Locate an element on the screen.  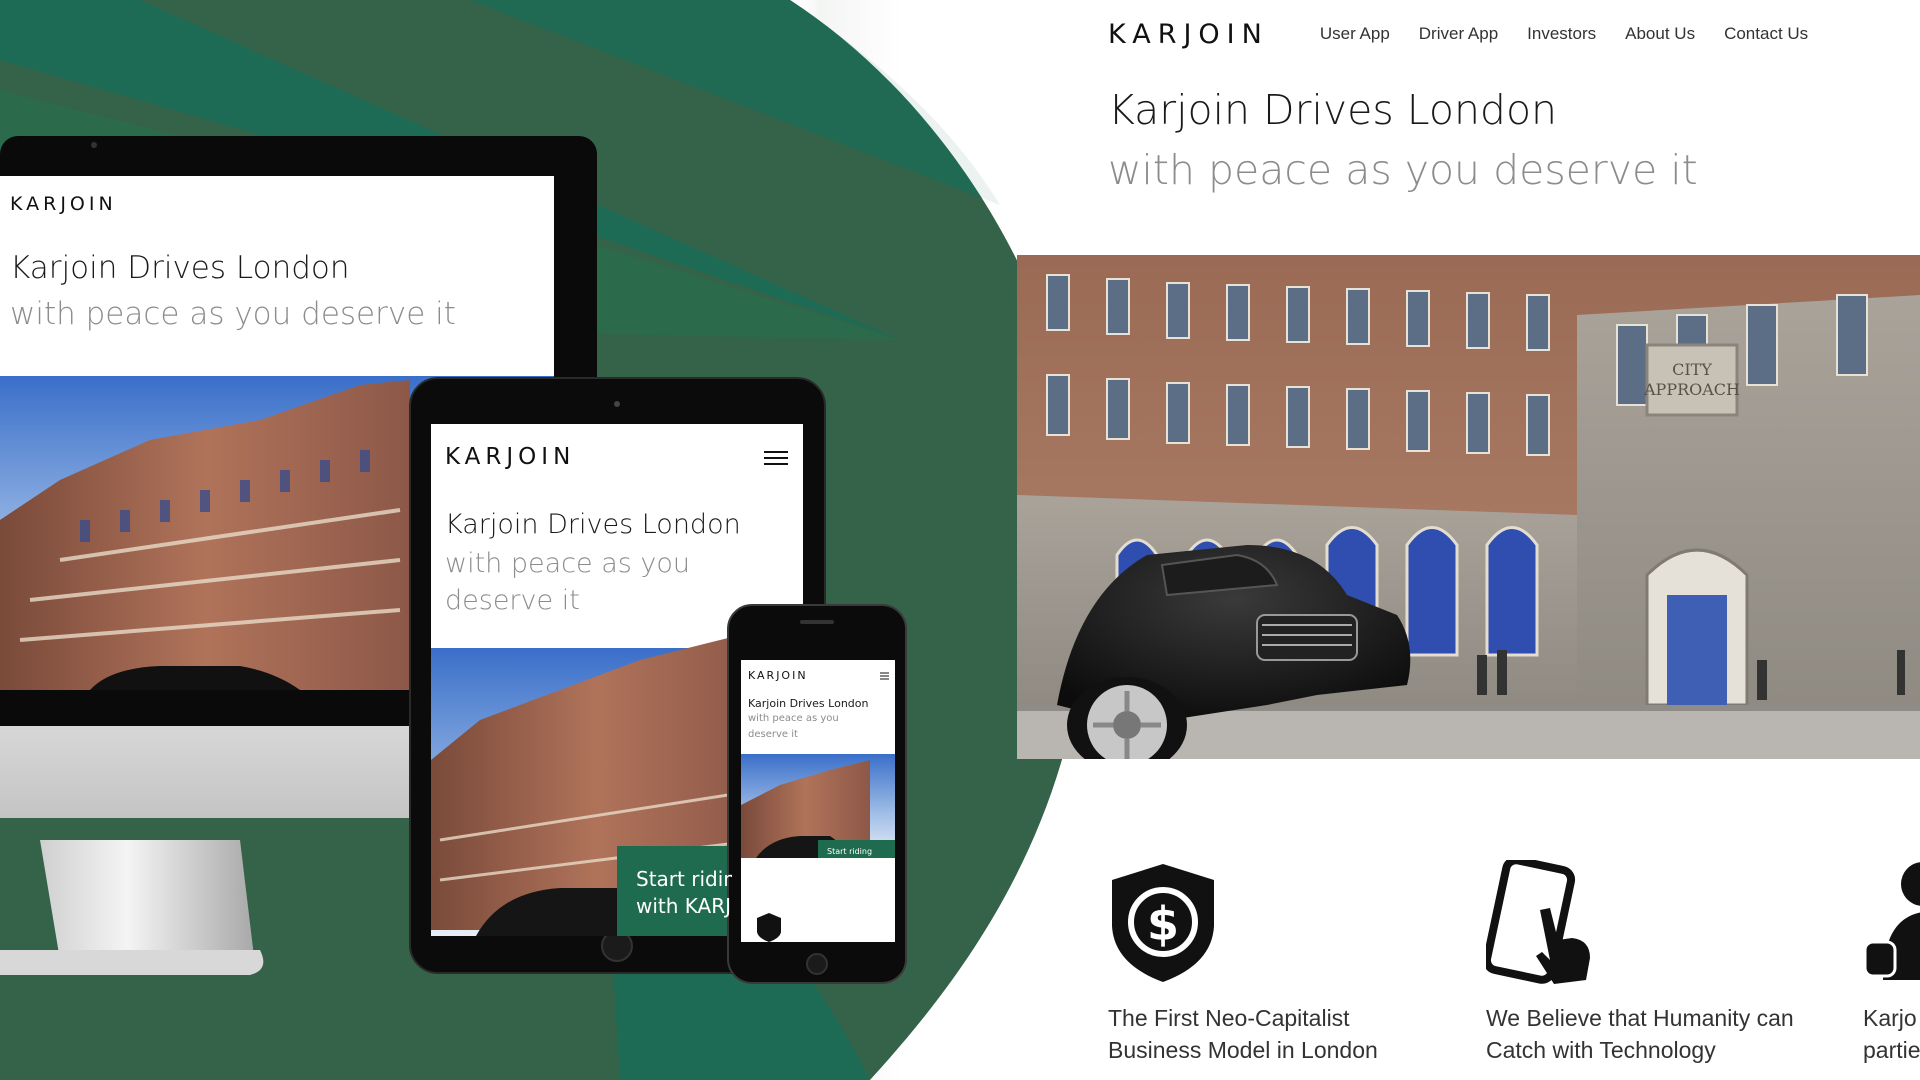
shield-dollar-icon: $ is located at coordinates (1163, 923).